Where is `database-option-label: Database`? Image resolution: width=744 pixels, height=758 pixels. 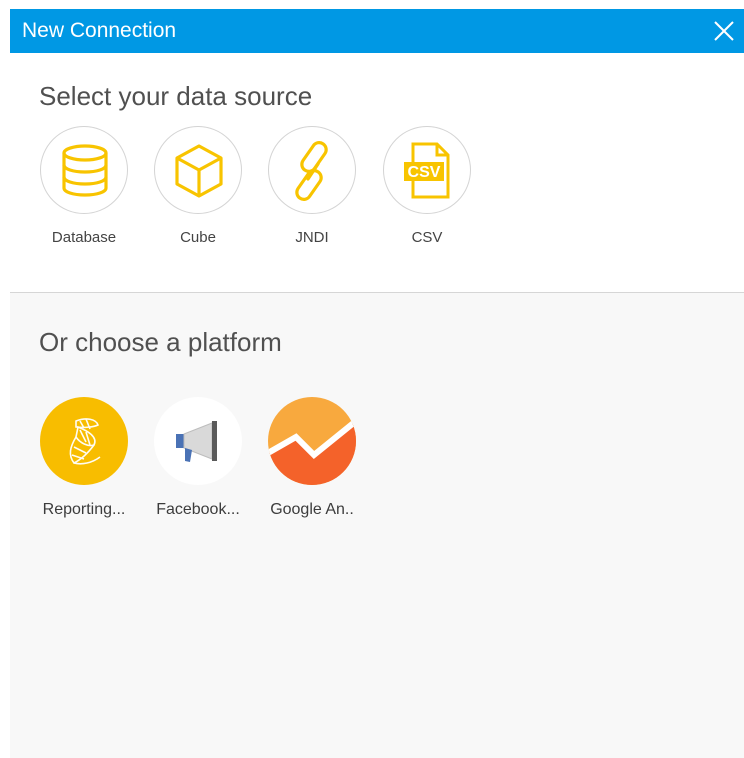 database-option-label: Database is located at coordinates (84, 237).